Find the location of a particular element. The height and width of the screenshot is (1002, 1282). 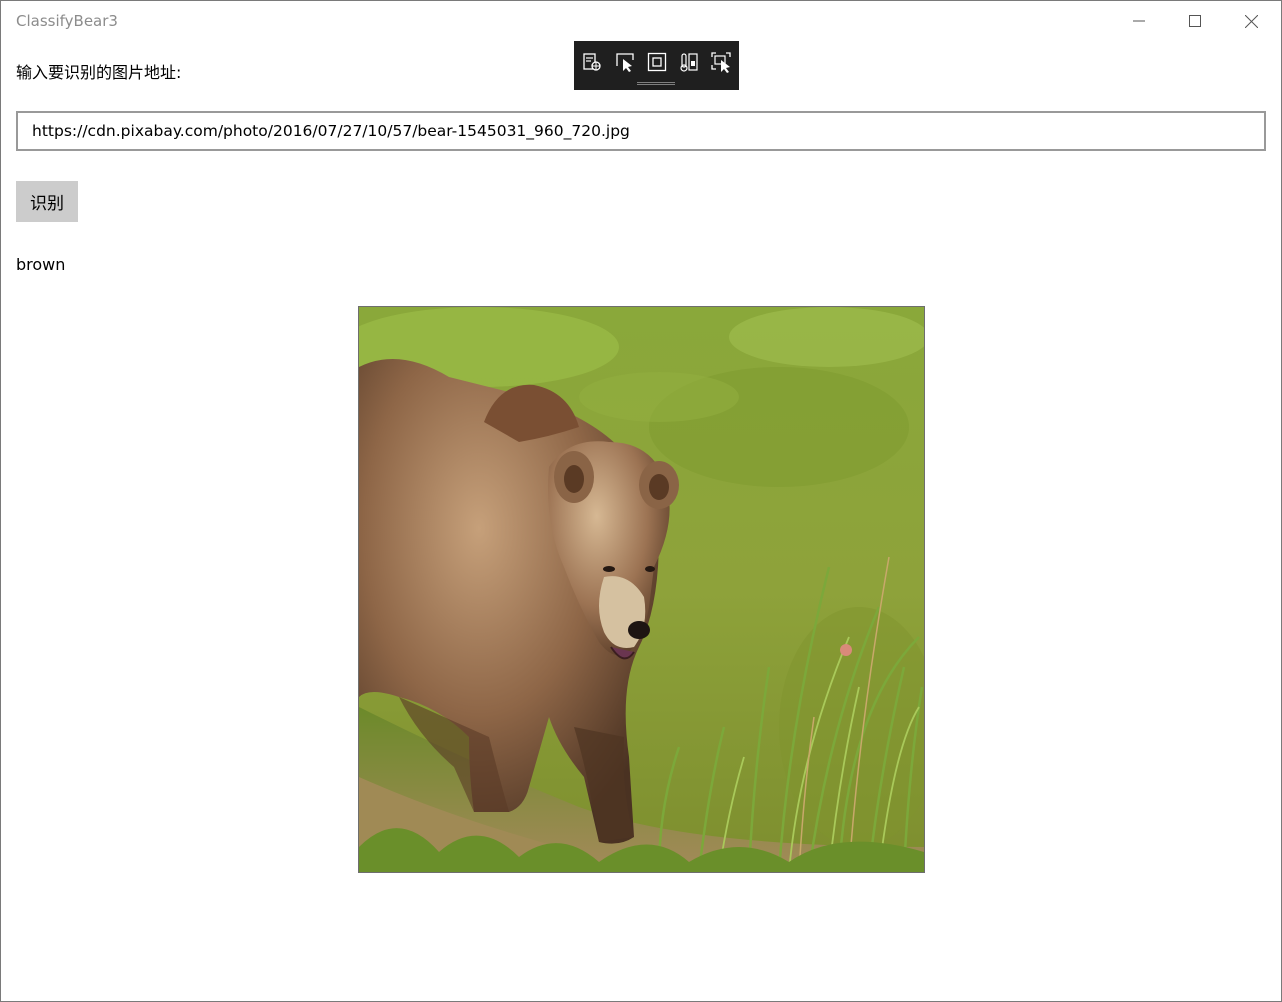

close-button is located at coordinates (1251, 21).